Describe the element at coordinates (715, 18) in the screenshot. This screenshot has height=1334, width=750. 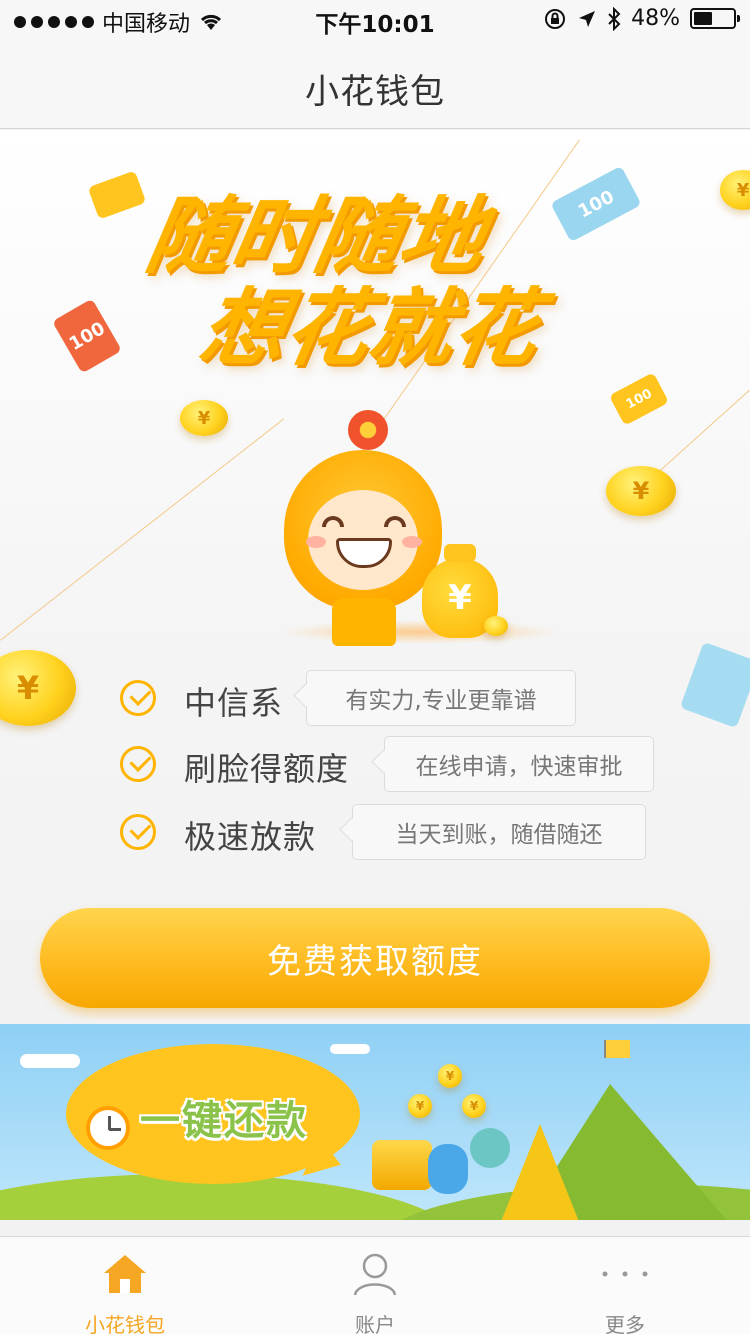
I see `battery-icon` at that location.